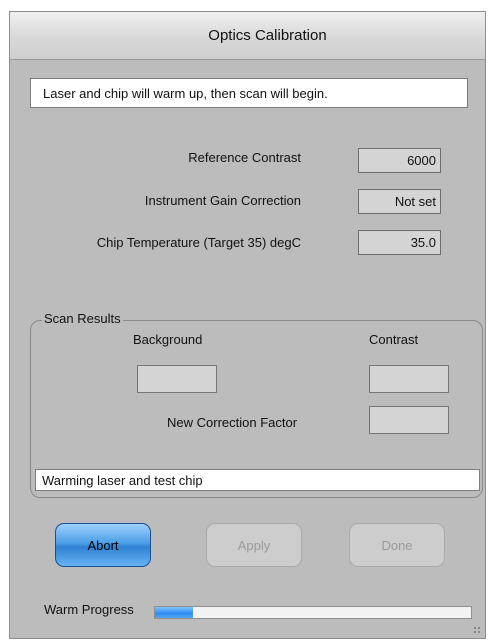 The width and height of the screenshot is (495, 643). Describe the element at coordinates (168, 339) in the screenshot. I see `background-column-label: Background` at that location.